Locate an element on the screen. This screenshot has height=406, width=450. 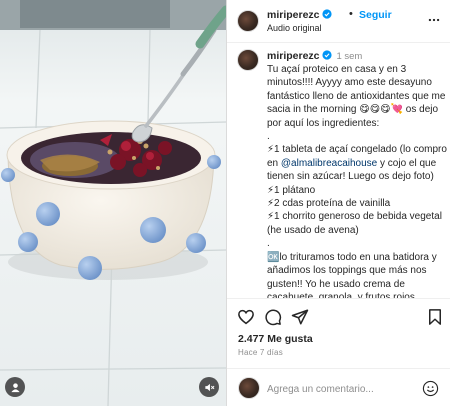
current-user-avatar is located at coordinates (249, 388).